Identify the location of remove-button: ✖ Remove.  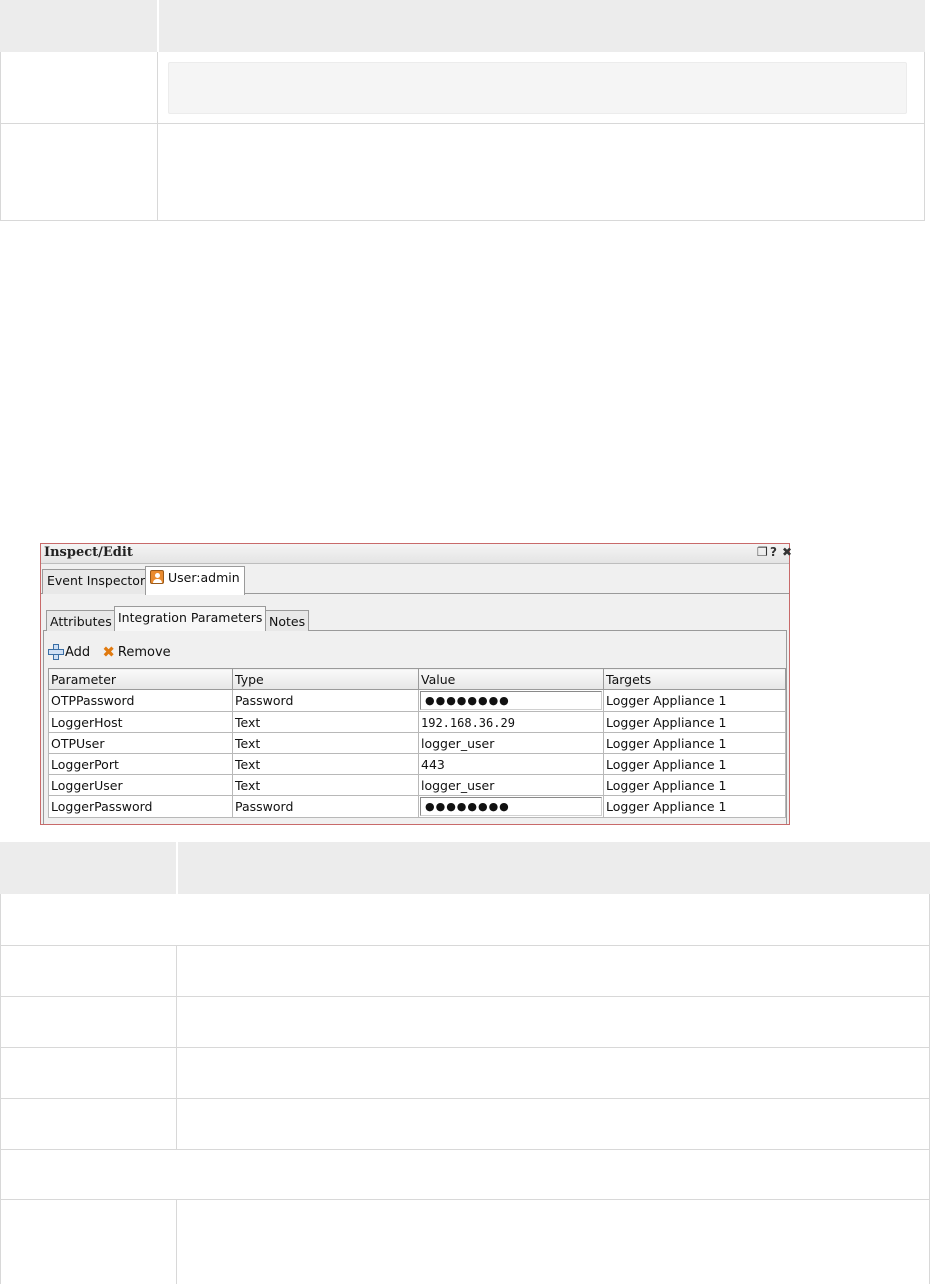
(136, 652).